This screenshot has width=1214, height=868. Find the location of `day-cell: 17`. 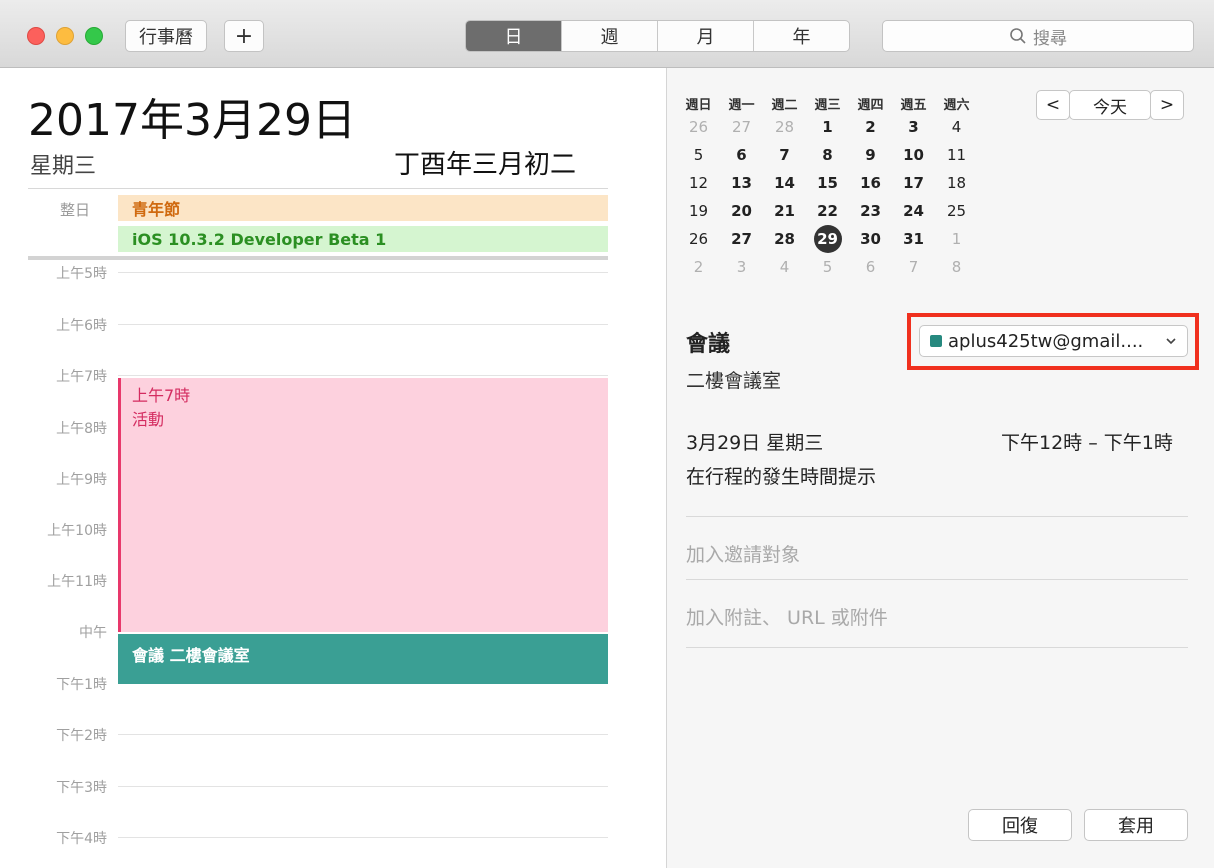

day-cell: 17 is located at coordinates (913, 183).